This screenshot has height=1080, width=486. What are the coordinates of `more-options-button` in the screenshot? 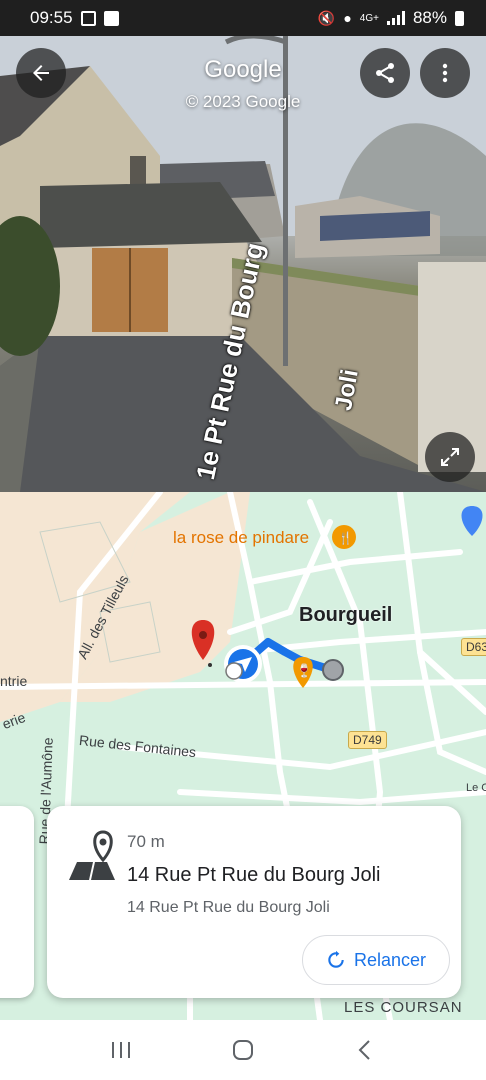 It's located at (445, 73).